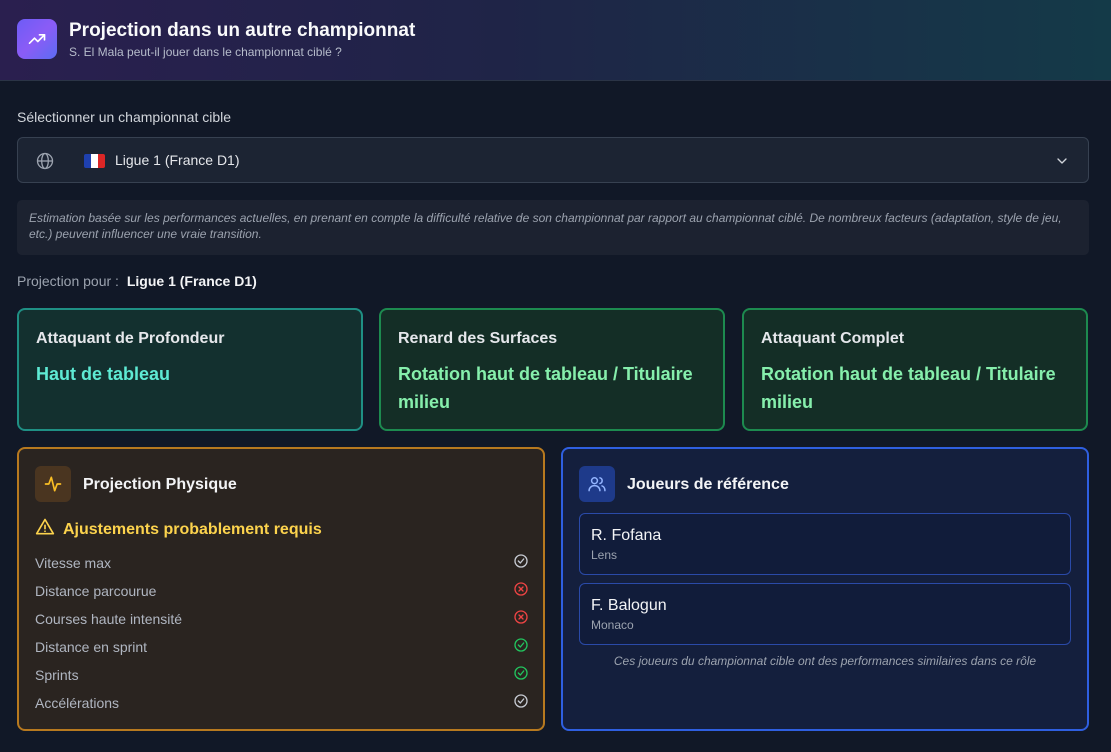  What do you see at coordinates (45, 529) in the screenshot?
I see `warning-icon` at bounding box center [45, 529].